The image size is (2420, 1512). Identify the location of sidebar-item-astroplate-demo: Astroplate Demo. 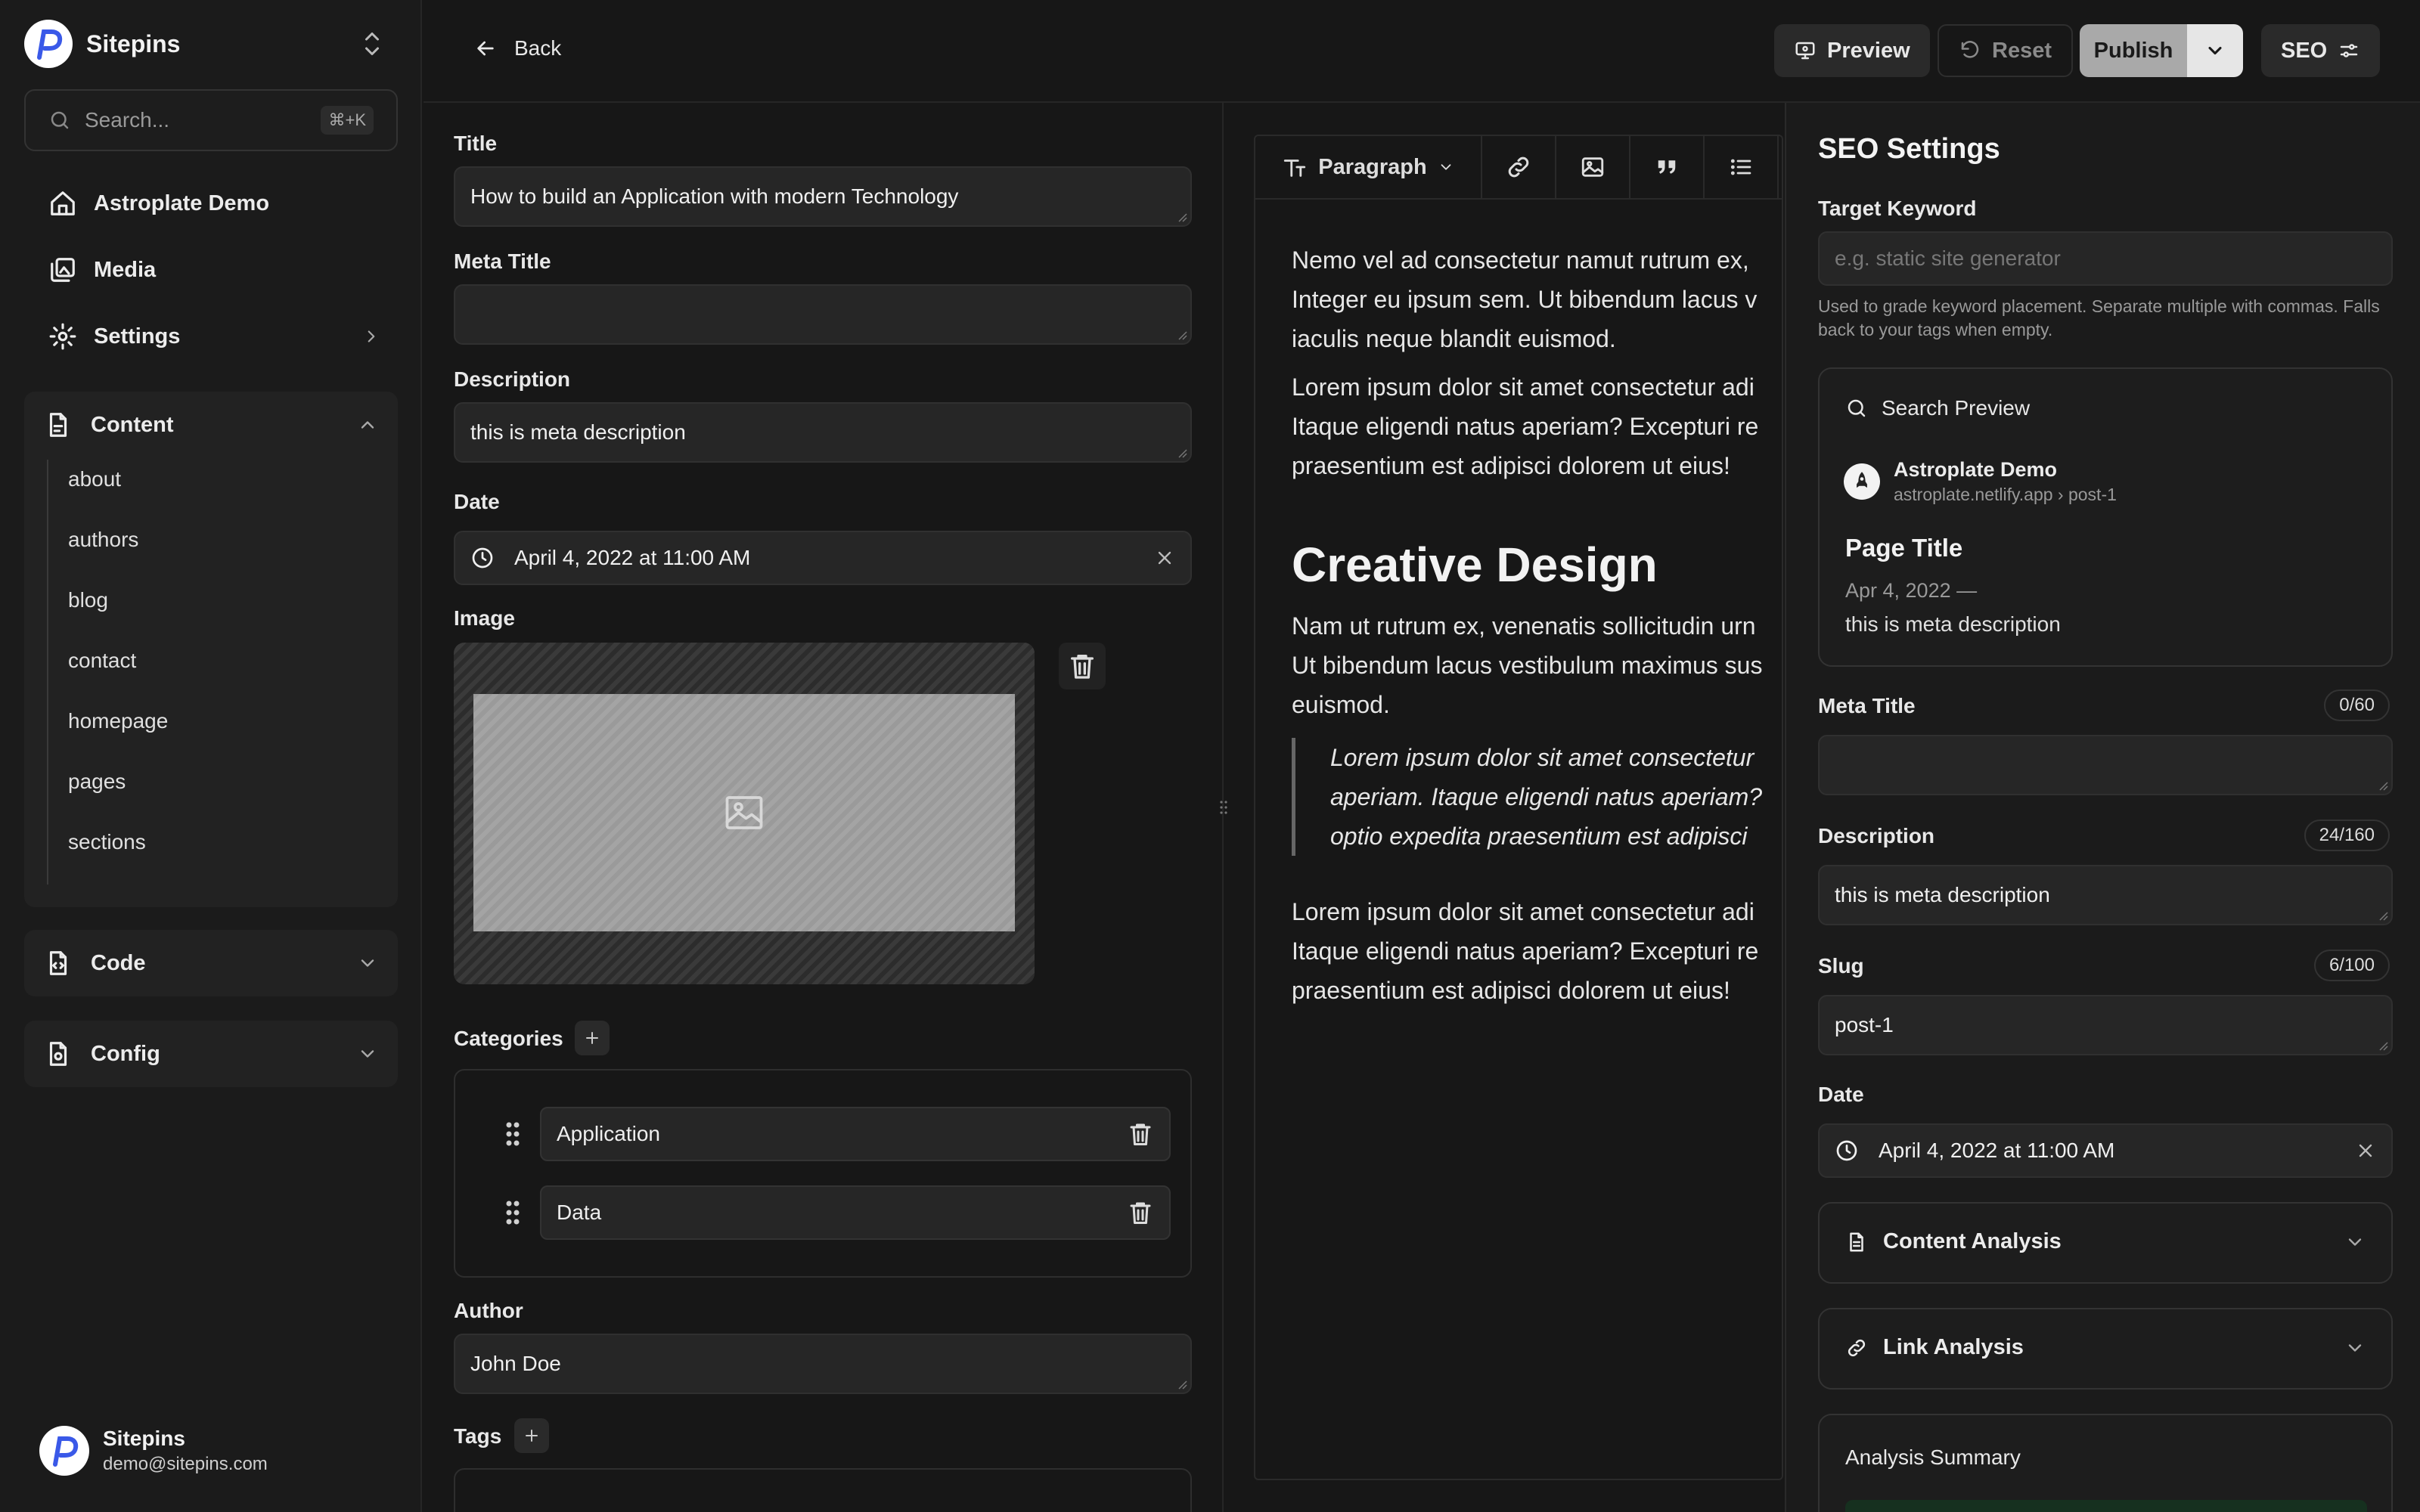
(214, 203).